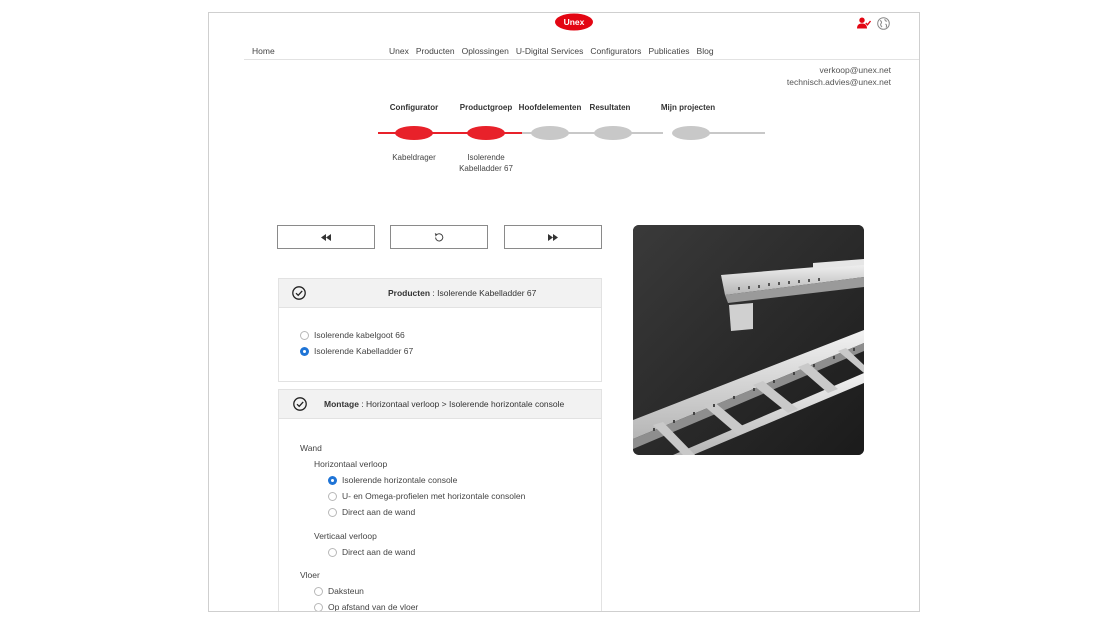 The height and width of the screenshot is (624, 1110). I want to click on products-panel-header: Producten : Isolerende Kabelladder 67, so click(440, 293).